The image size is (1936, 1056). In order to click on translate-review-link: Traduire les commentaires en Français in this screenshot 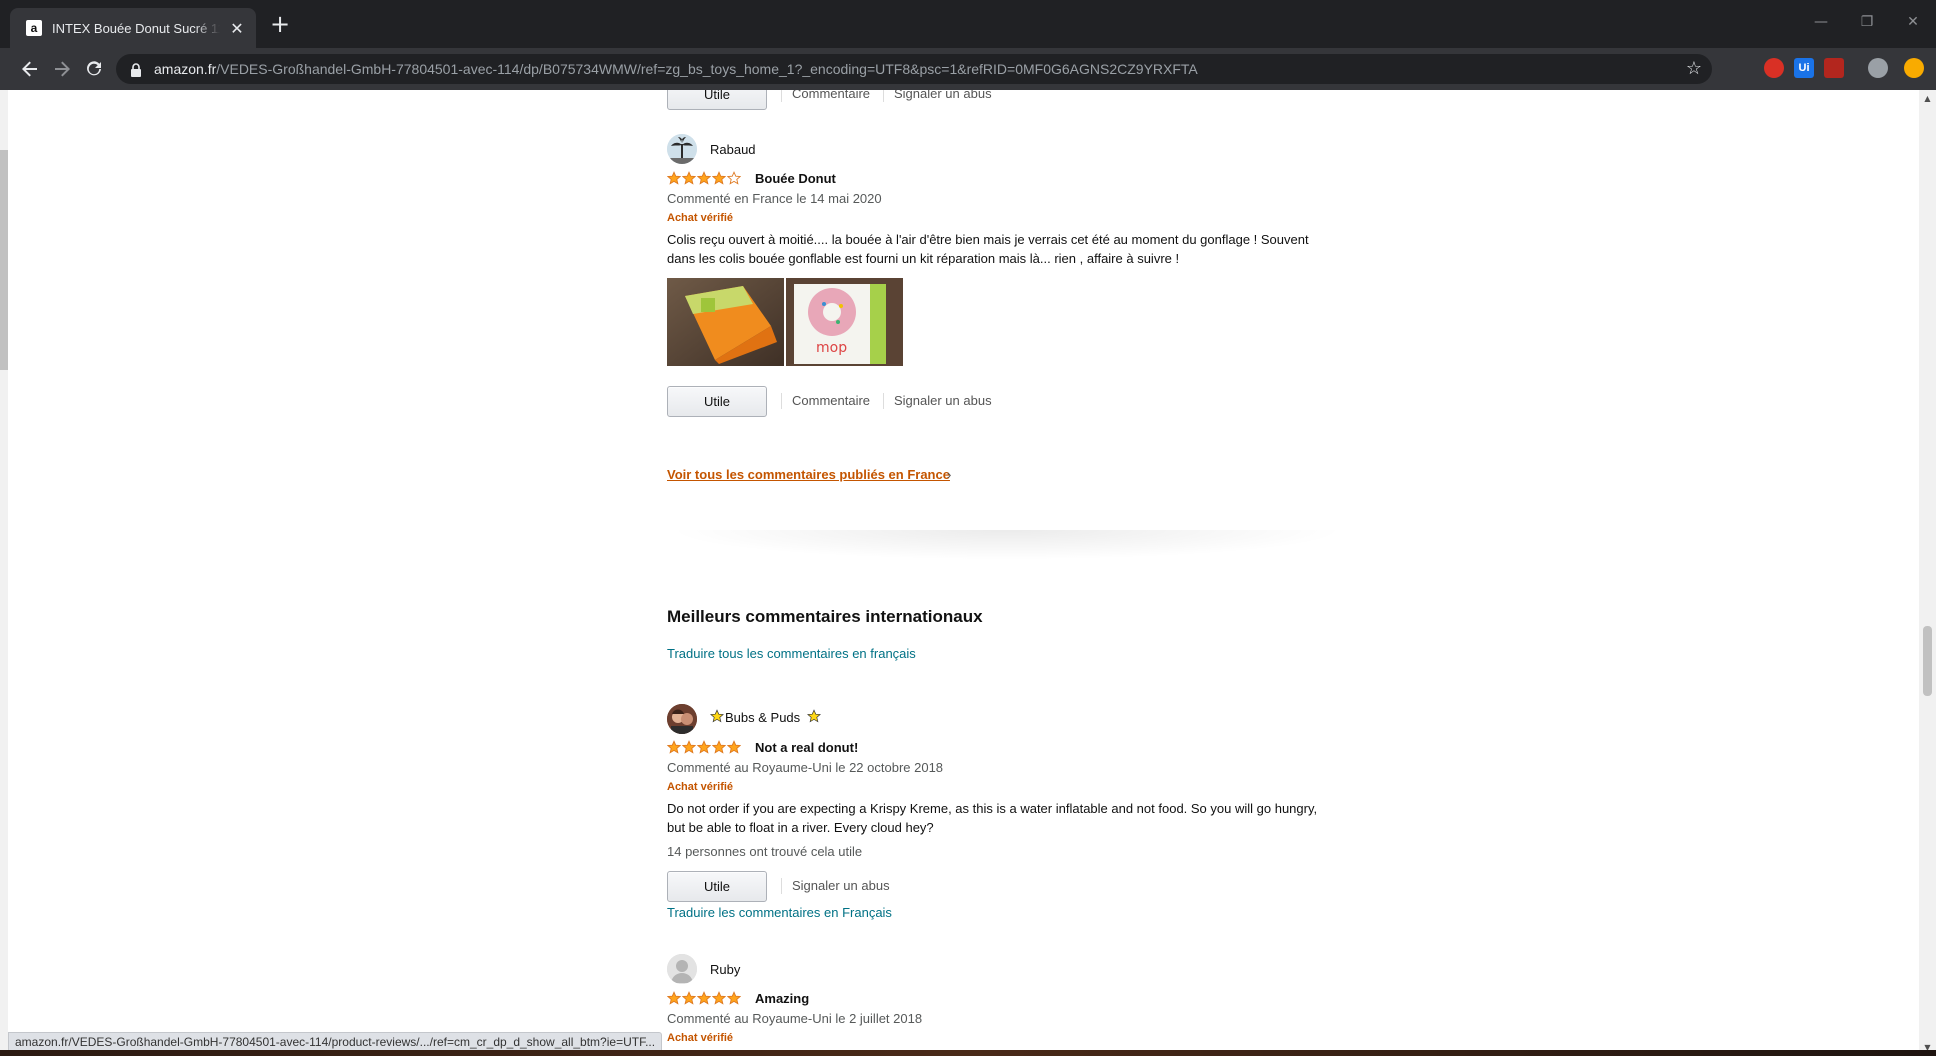, I will do `click(779, 912)`.